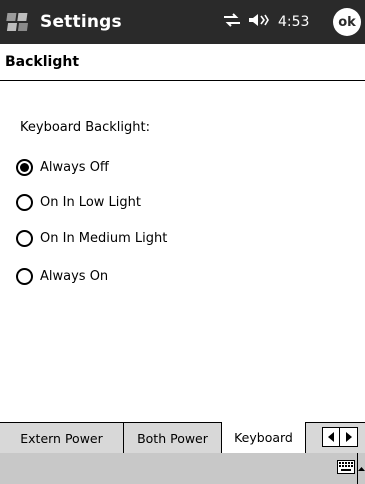 Image resolution: width=365 pixels, height=484 pixels. What do you see at coordinates (74, 276) in the screenshot?
I see `radio-label: Always On` at bounding box center [74, 276].